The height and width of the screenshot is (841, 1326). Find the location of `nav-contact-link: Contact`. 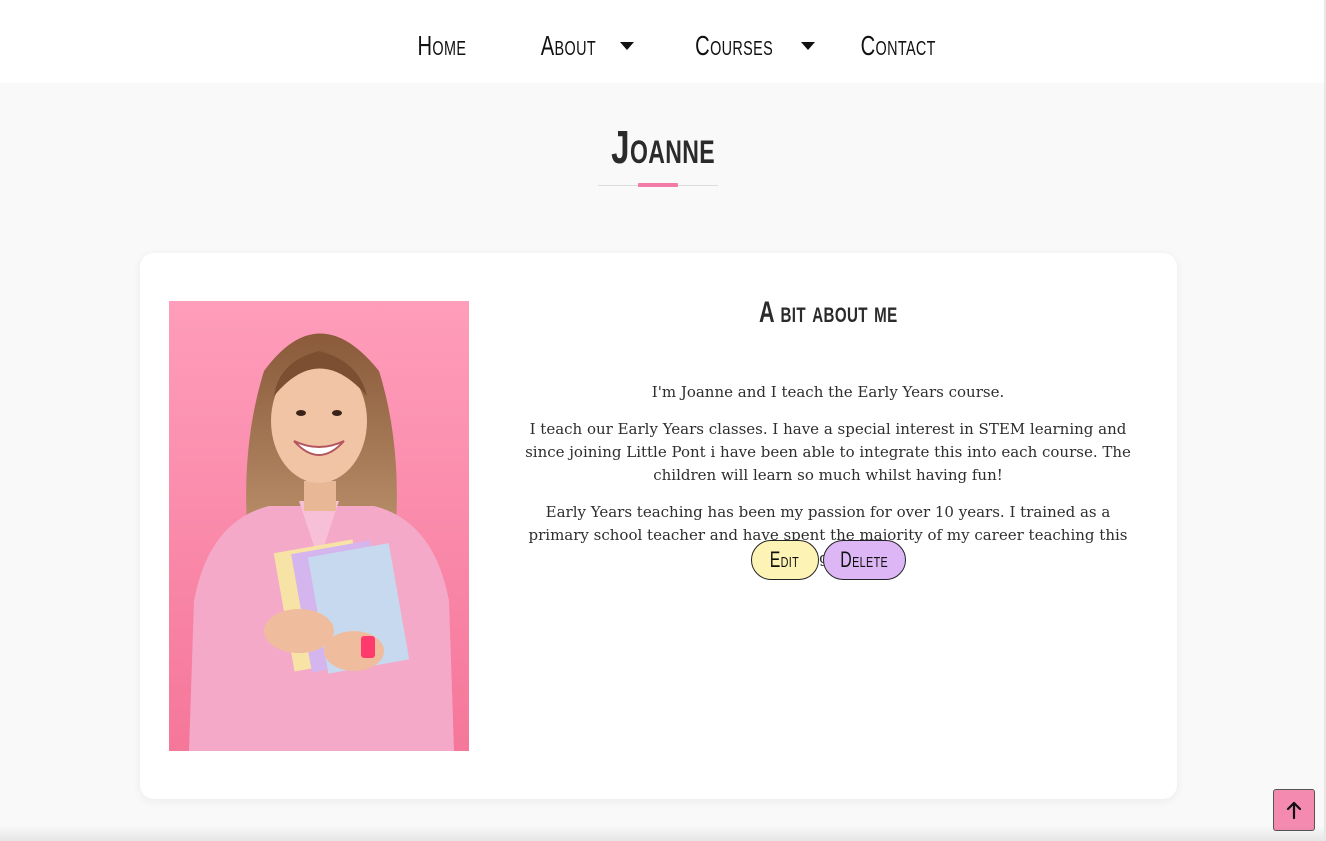

nav-contact-link: Contact is located at coordinates (898, 46).